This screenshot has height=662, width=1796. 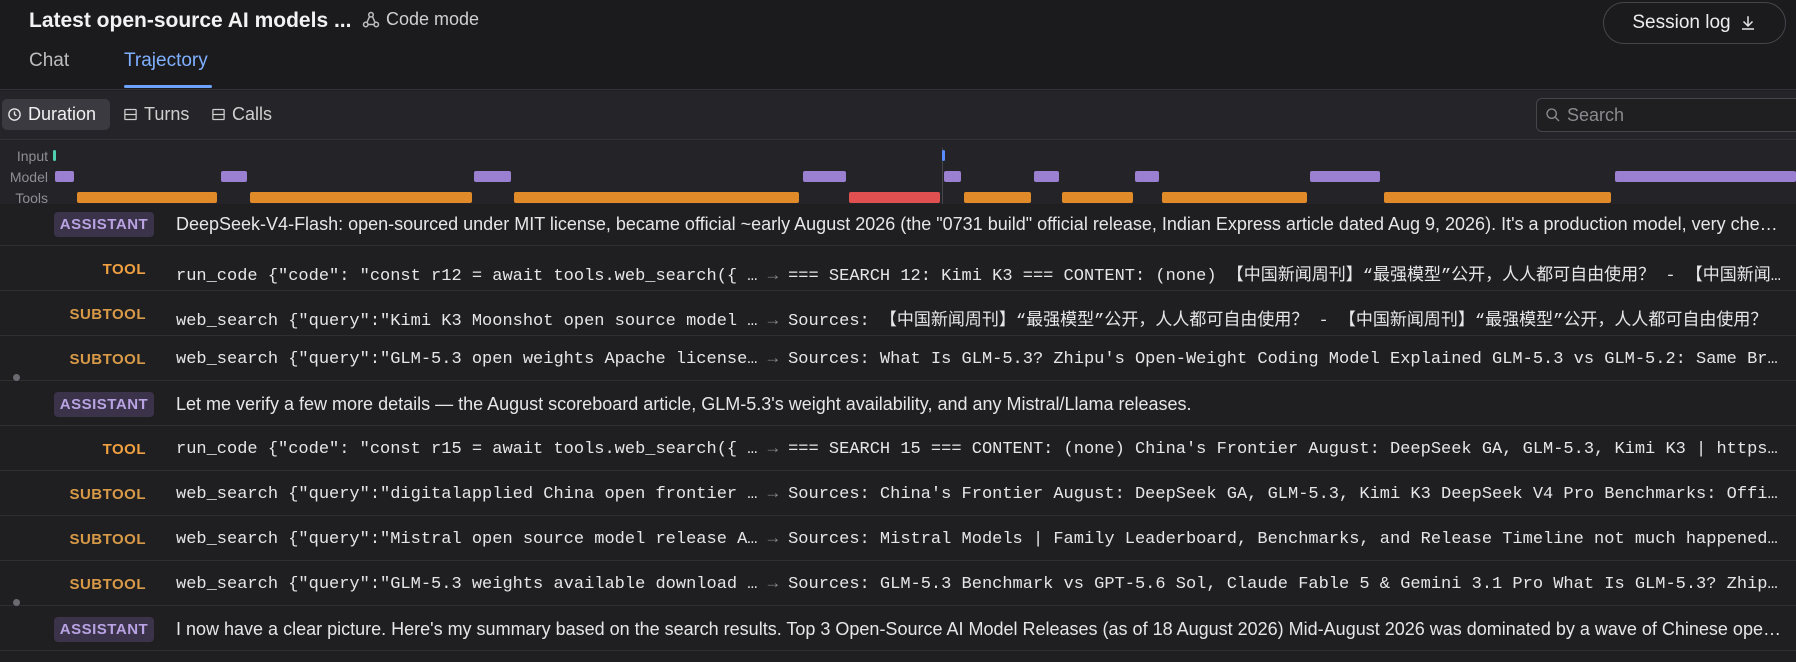 I want to click on turns-toggle: Turns, so click(x=156, y=114).